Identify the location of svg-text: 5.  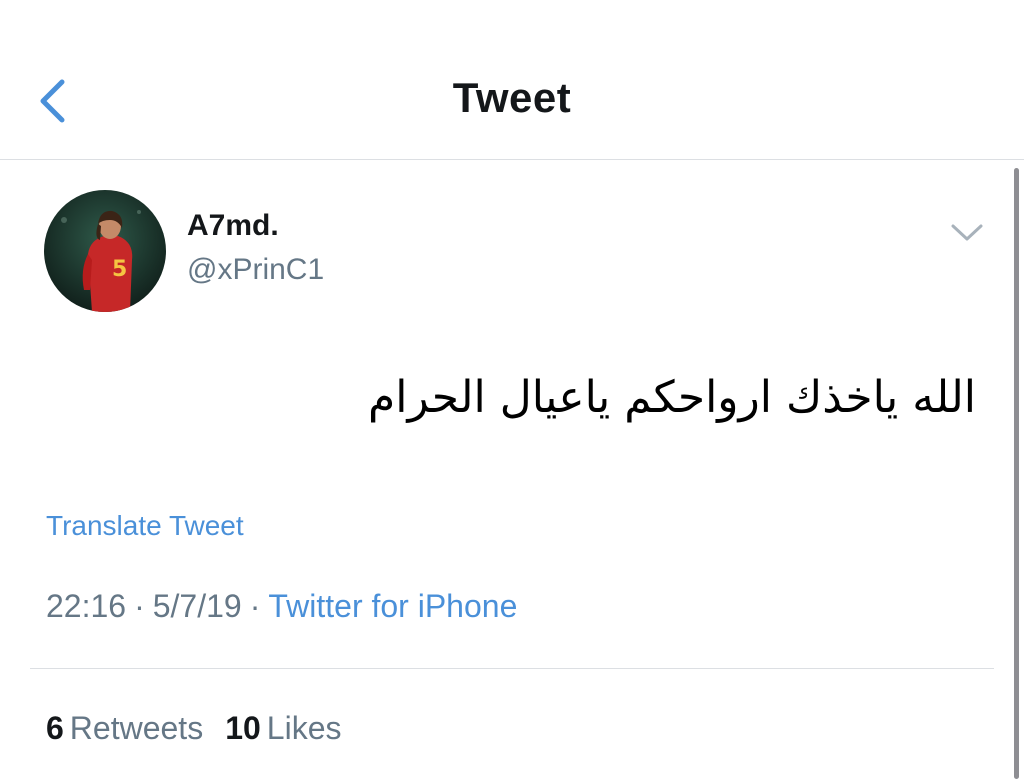
(119, 269).